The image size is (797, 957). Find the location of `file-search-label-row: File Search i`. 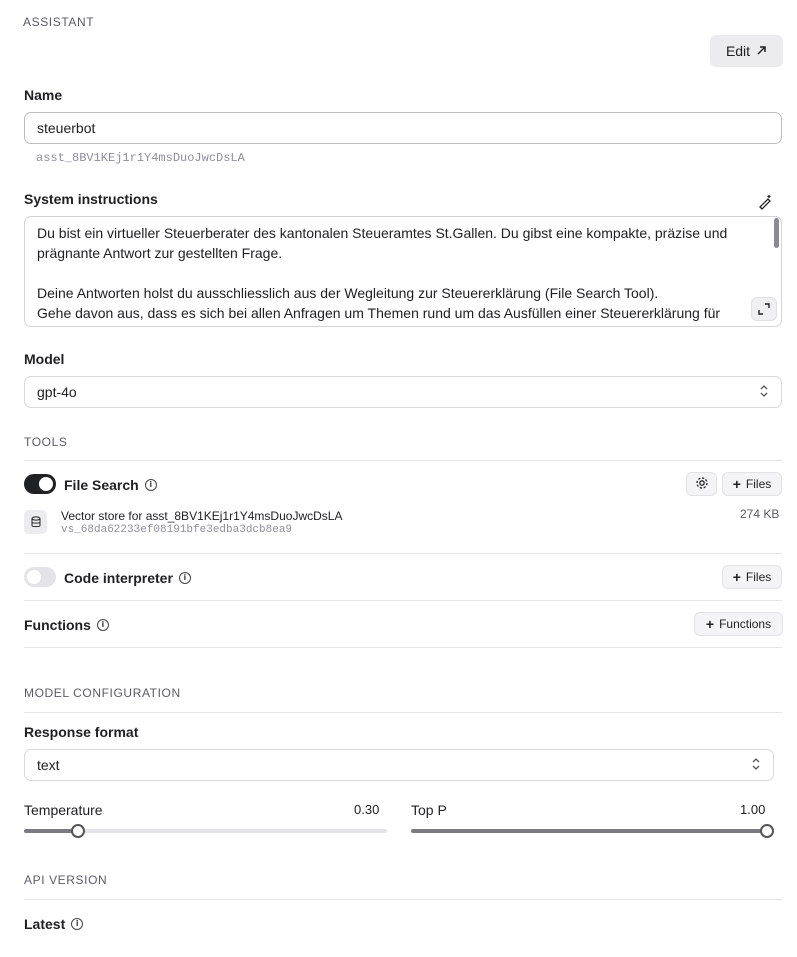

file-search-label-row: File Search i is located at coordinates (110, 485).